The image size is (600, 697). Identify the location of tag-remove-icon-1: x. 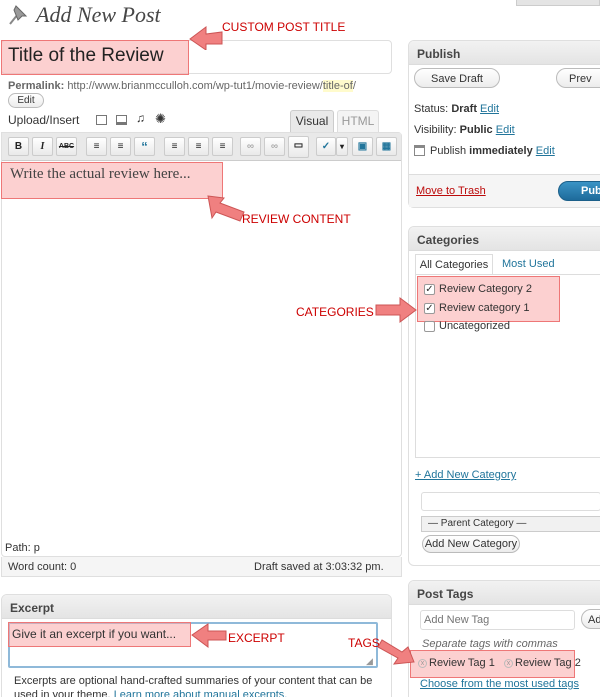
(422, 663).